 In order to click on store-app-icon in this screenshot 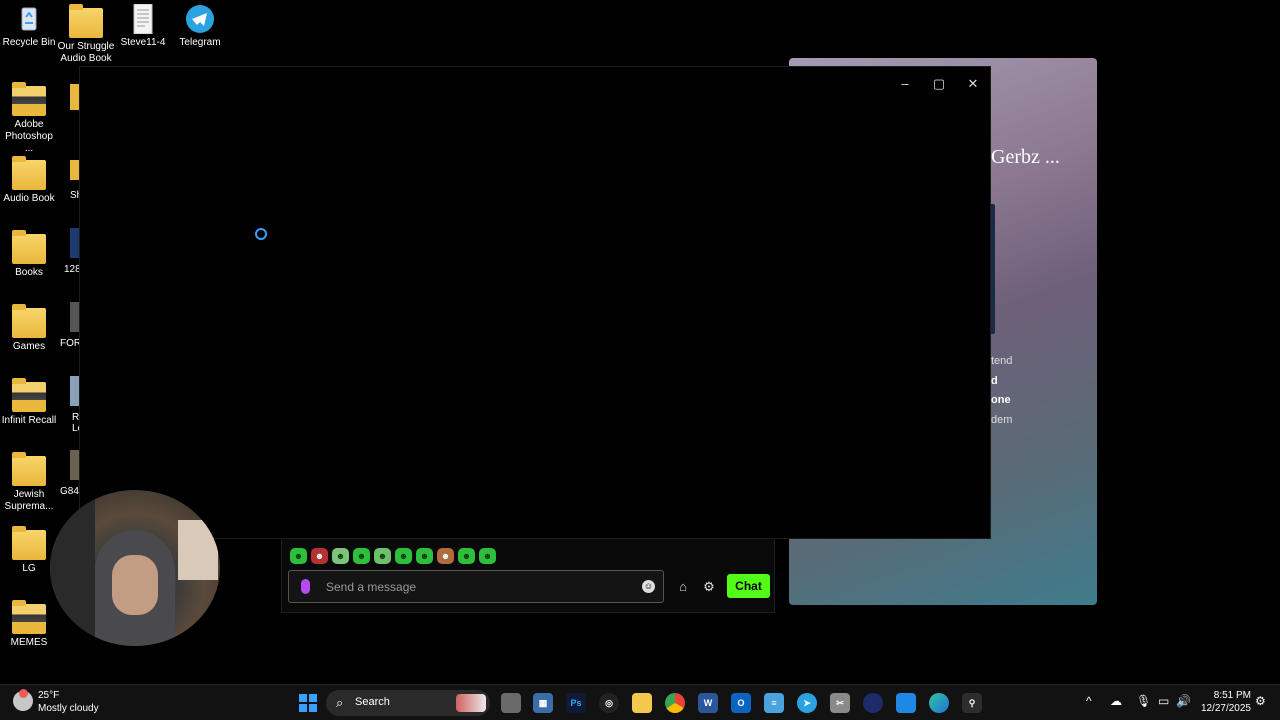, I will do `click(906, 703)`.